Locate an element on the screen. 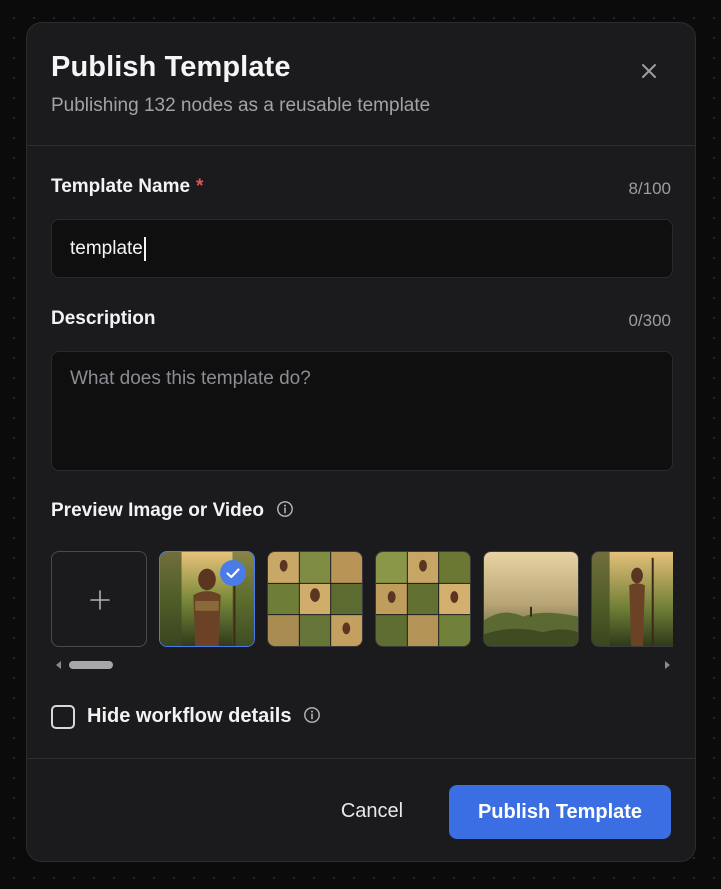 Image resolution: width=721 pixels, height=889 pixels. publish-template-button: Publish Template is located at coordinates (560, 812).